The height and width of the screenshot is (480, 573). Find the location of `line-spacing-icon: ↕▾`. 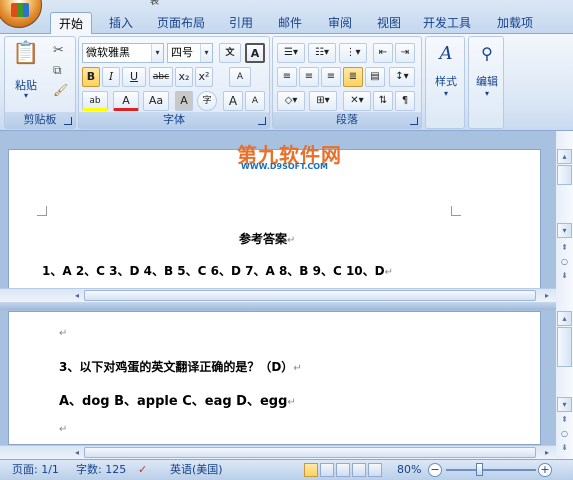

line-spacing-icon: ↕▾ is located at coordinates (402, 77).